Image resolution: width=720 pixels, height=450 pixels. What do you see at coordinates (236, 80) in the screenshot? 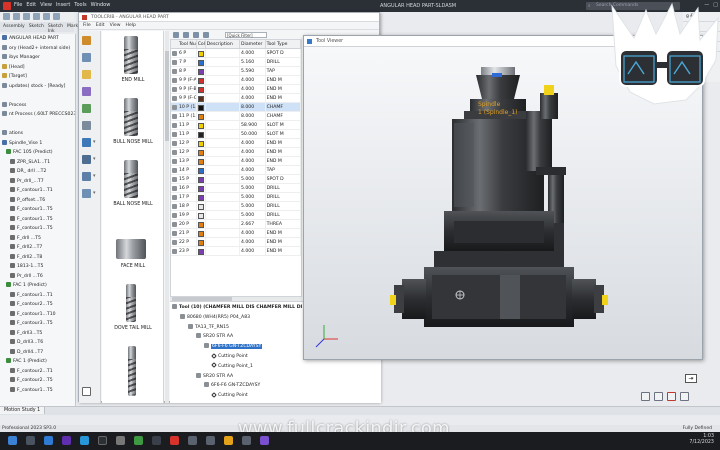
I see `table-row: 9 P (F-A) 4.000 END M` at bounding box center [236, 80].